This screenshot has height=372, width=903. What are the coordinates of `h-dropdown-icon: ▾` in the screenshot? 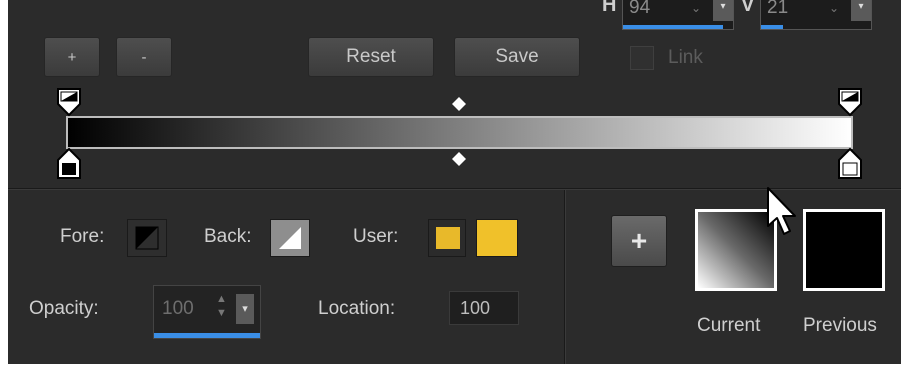 It's located at (723, 10).